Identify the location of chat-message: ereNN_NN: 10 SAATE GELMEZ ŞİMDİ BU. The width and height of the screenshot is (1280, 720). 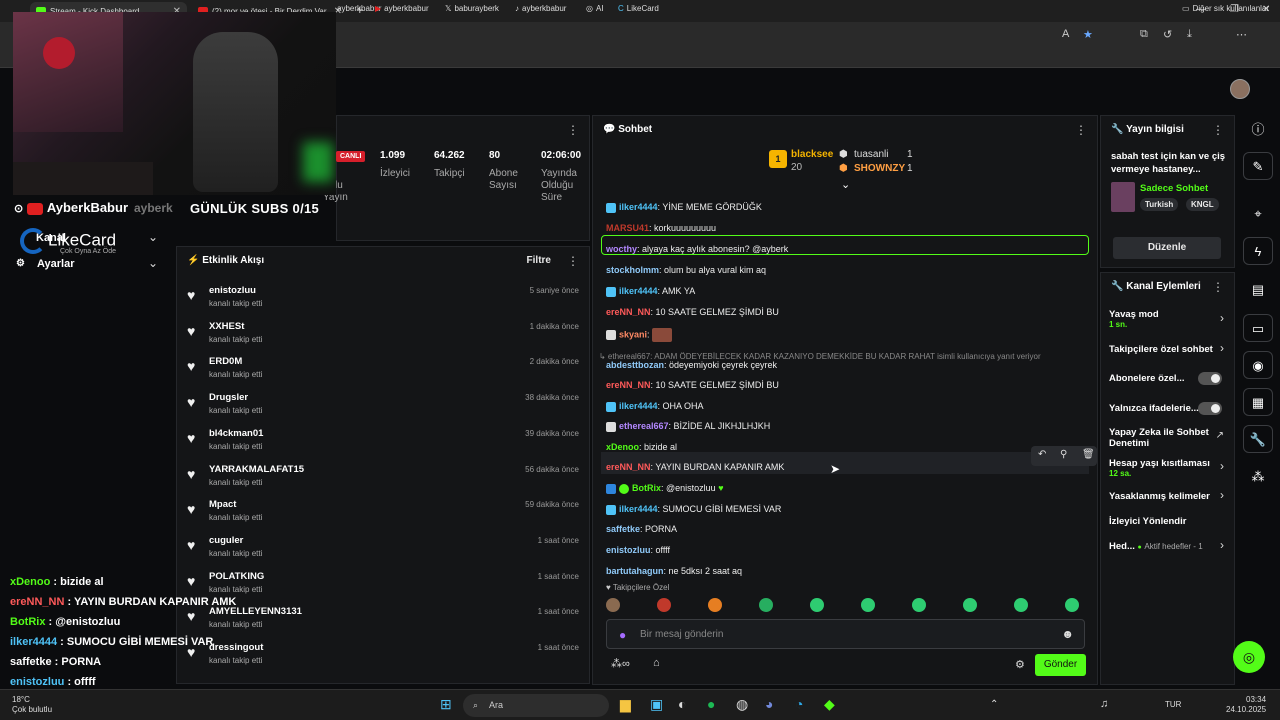
(692, 312).